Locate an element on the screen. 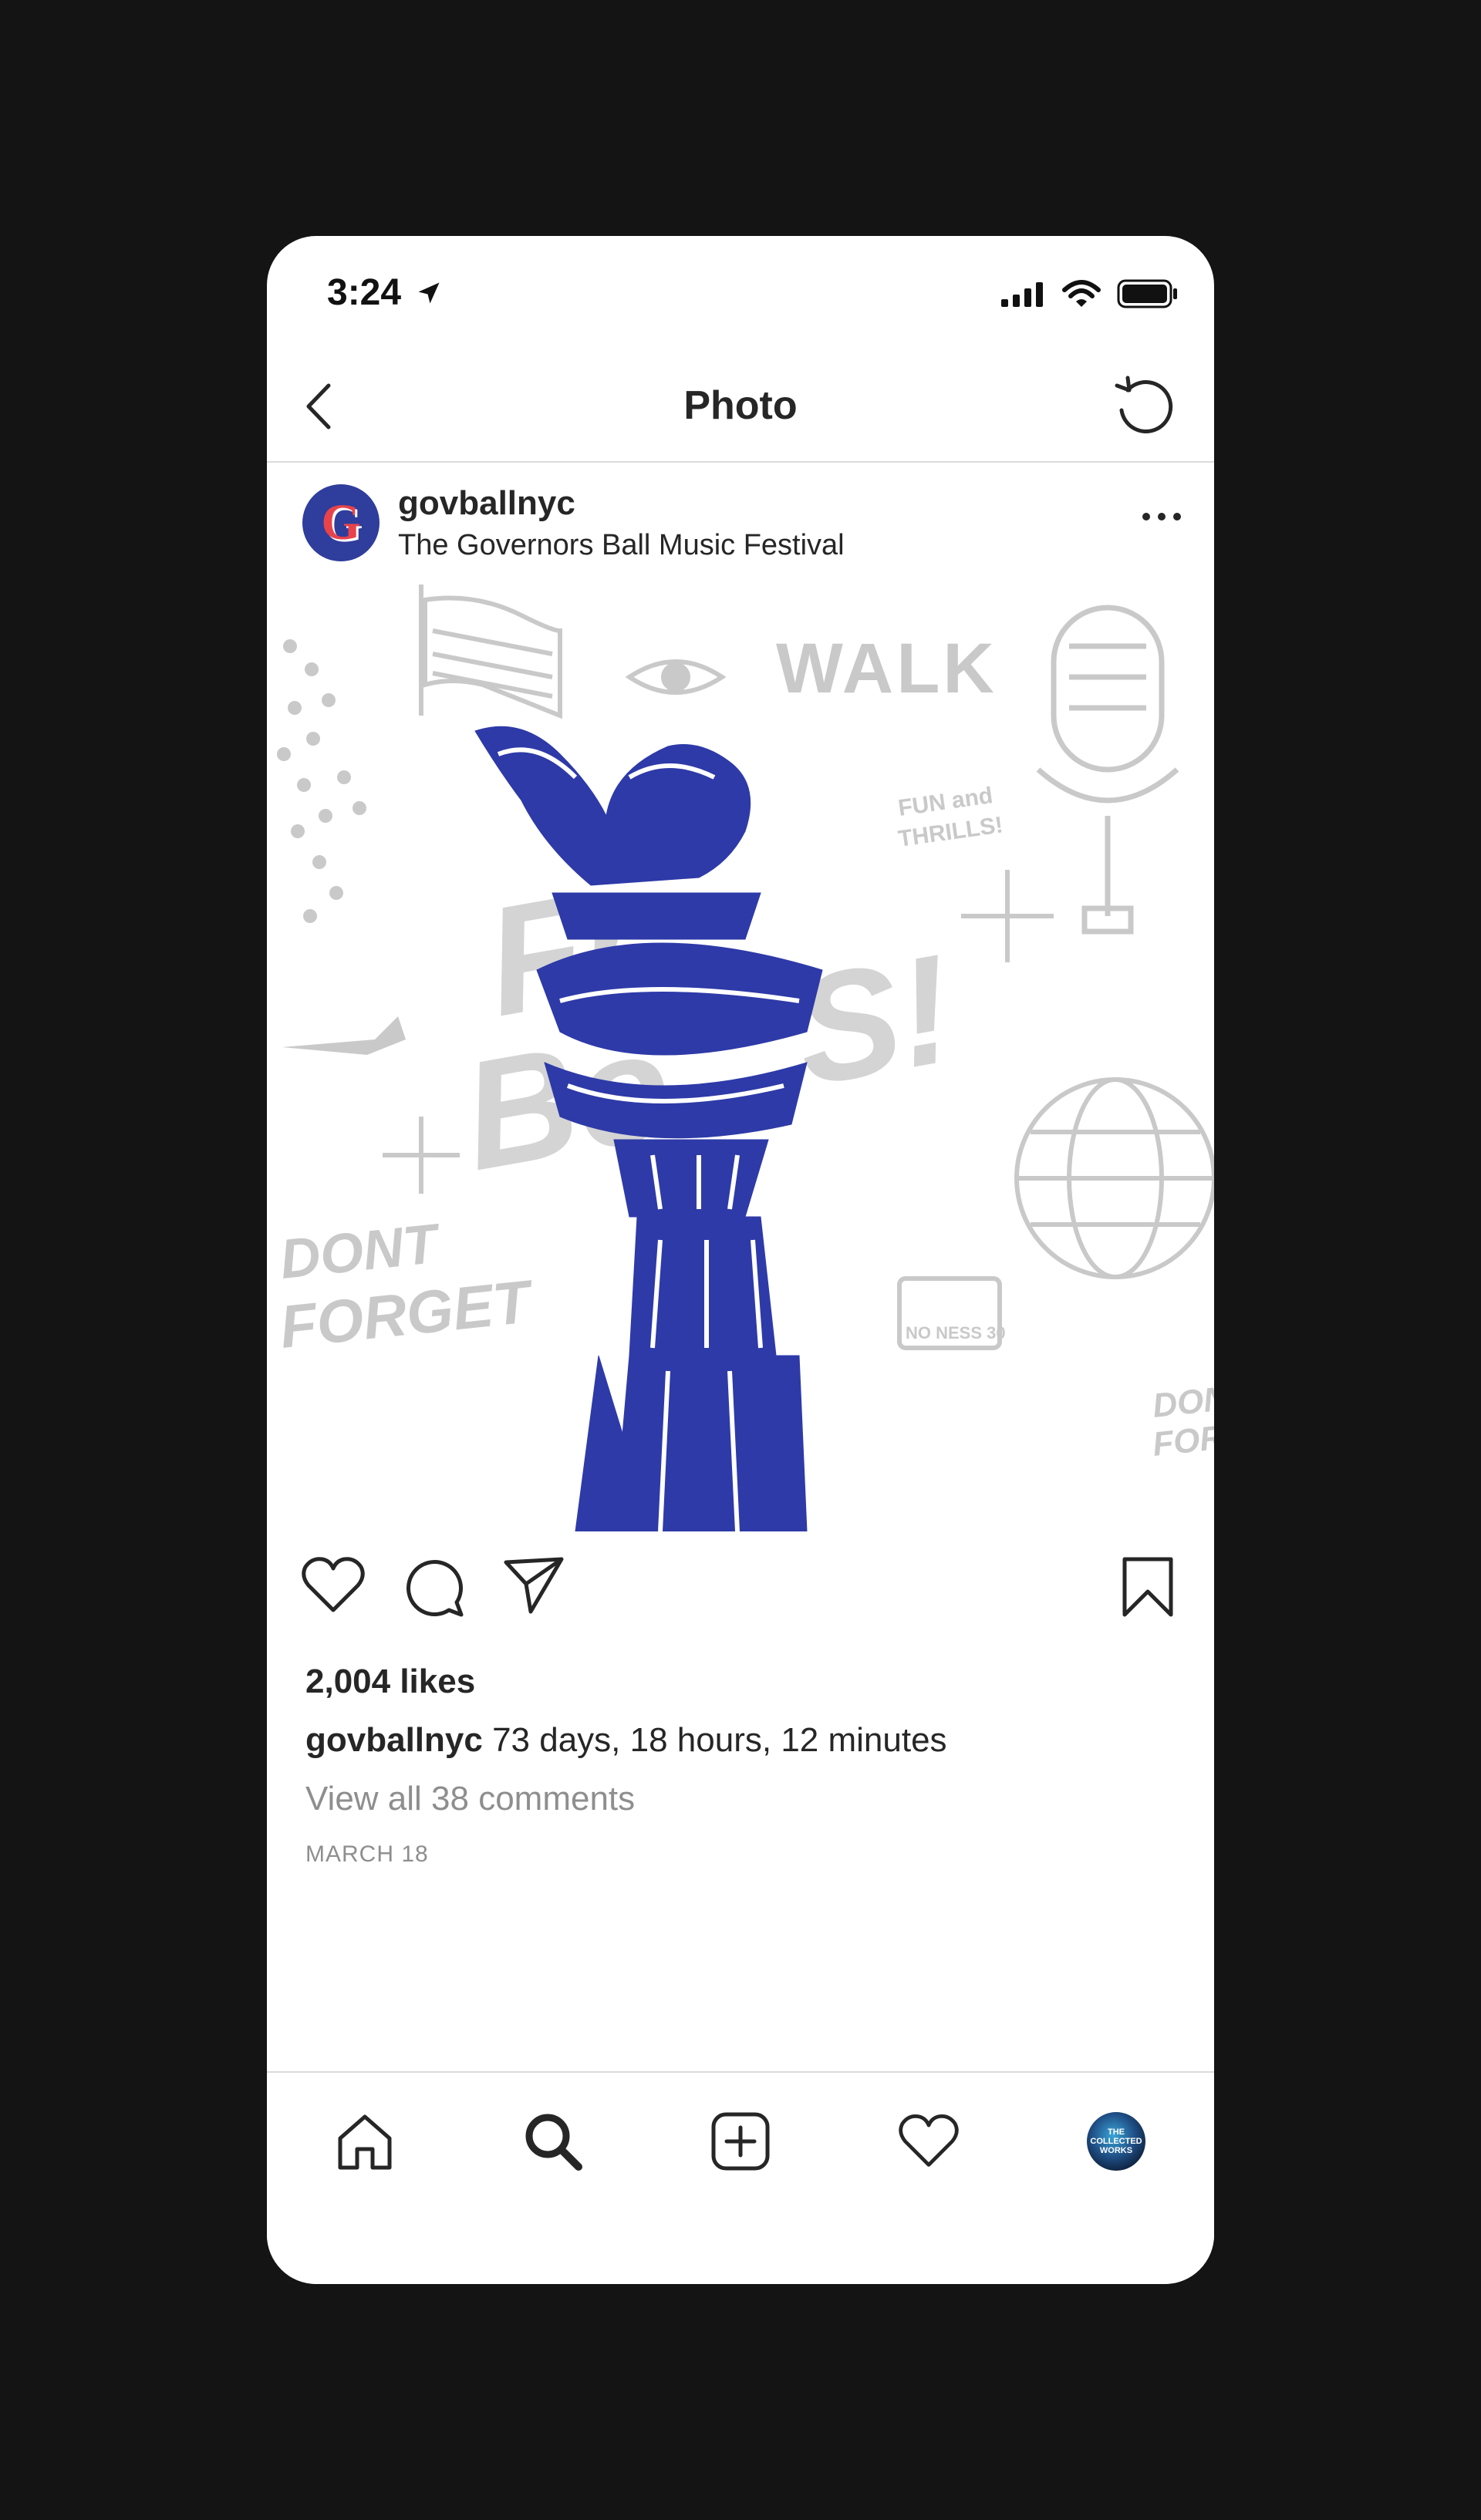 The width and height of the screenshot is (1481, 2520). add-post-icon is located at coordinates (740, 2141).